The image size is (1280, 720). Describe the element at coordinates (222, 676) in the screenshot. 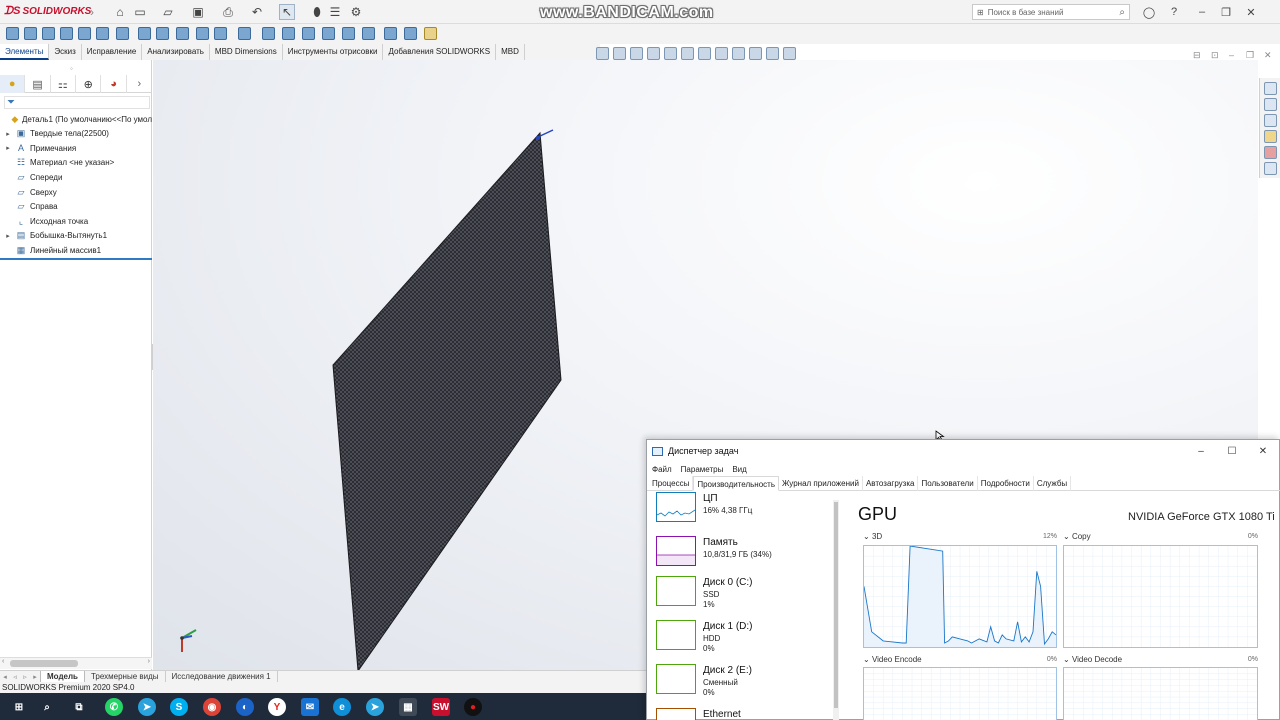

I see `tab-motion-study: Исследование движения 1` at that location.